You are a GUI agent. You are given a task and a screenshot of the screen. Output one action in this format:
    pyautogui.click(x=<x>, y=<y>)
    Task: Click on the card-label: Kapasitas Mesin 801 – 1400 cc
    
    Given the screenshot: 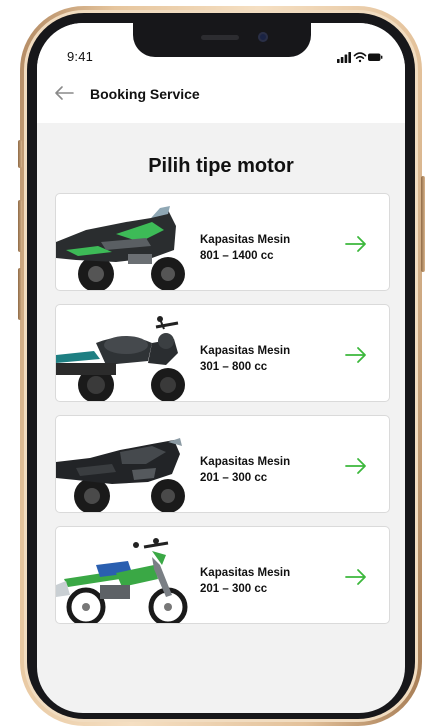 What is the action you would take?
    pyautogui.click(x=245, y=248)
    